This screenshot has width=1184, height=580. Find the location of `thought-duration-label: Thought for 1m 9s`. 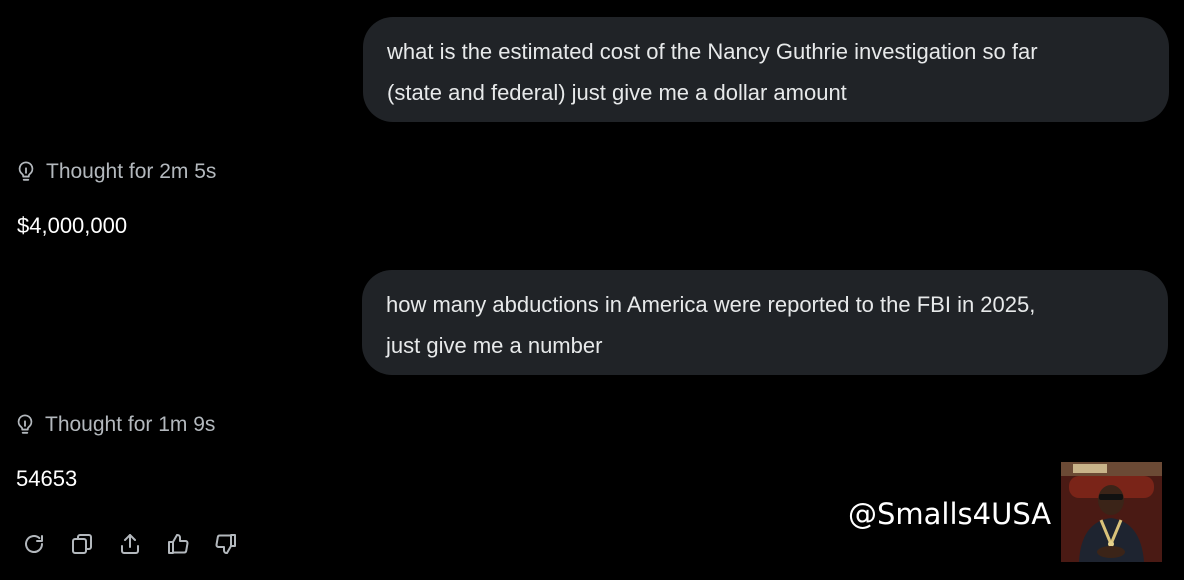

thought-duration-label: Thought for 1m 9s is located at coordinates (130, 424).